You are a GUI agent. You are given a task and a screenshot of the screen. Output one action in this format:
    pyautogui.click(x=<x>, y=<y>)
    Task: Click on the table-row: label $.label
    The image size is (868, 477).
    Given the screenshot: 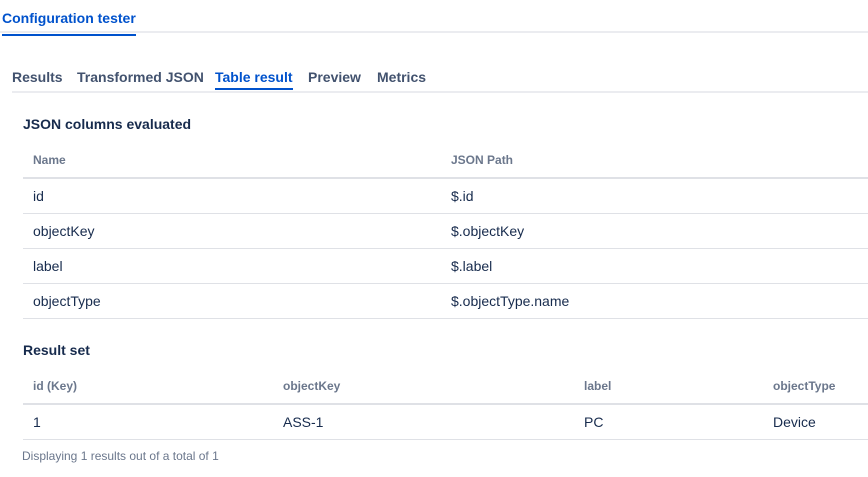 What is the action you would take?
    pyautogui.click(x=445, y=266)
    